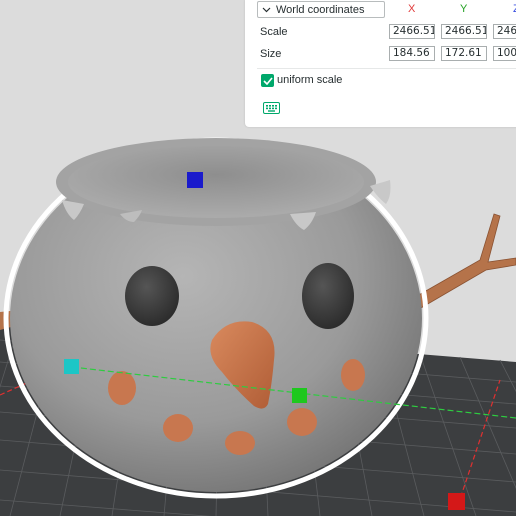 This screenshot has height=516, width=516. Describe the element at coordinates (412, 53) in the screenshot. I see `size-x-input: 184.56` at that location.